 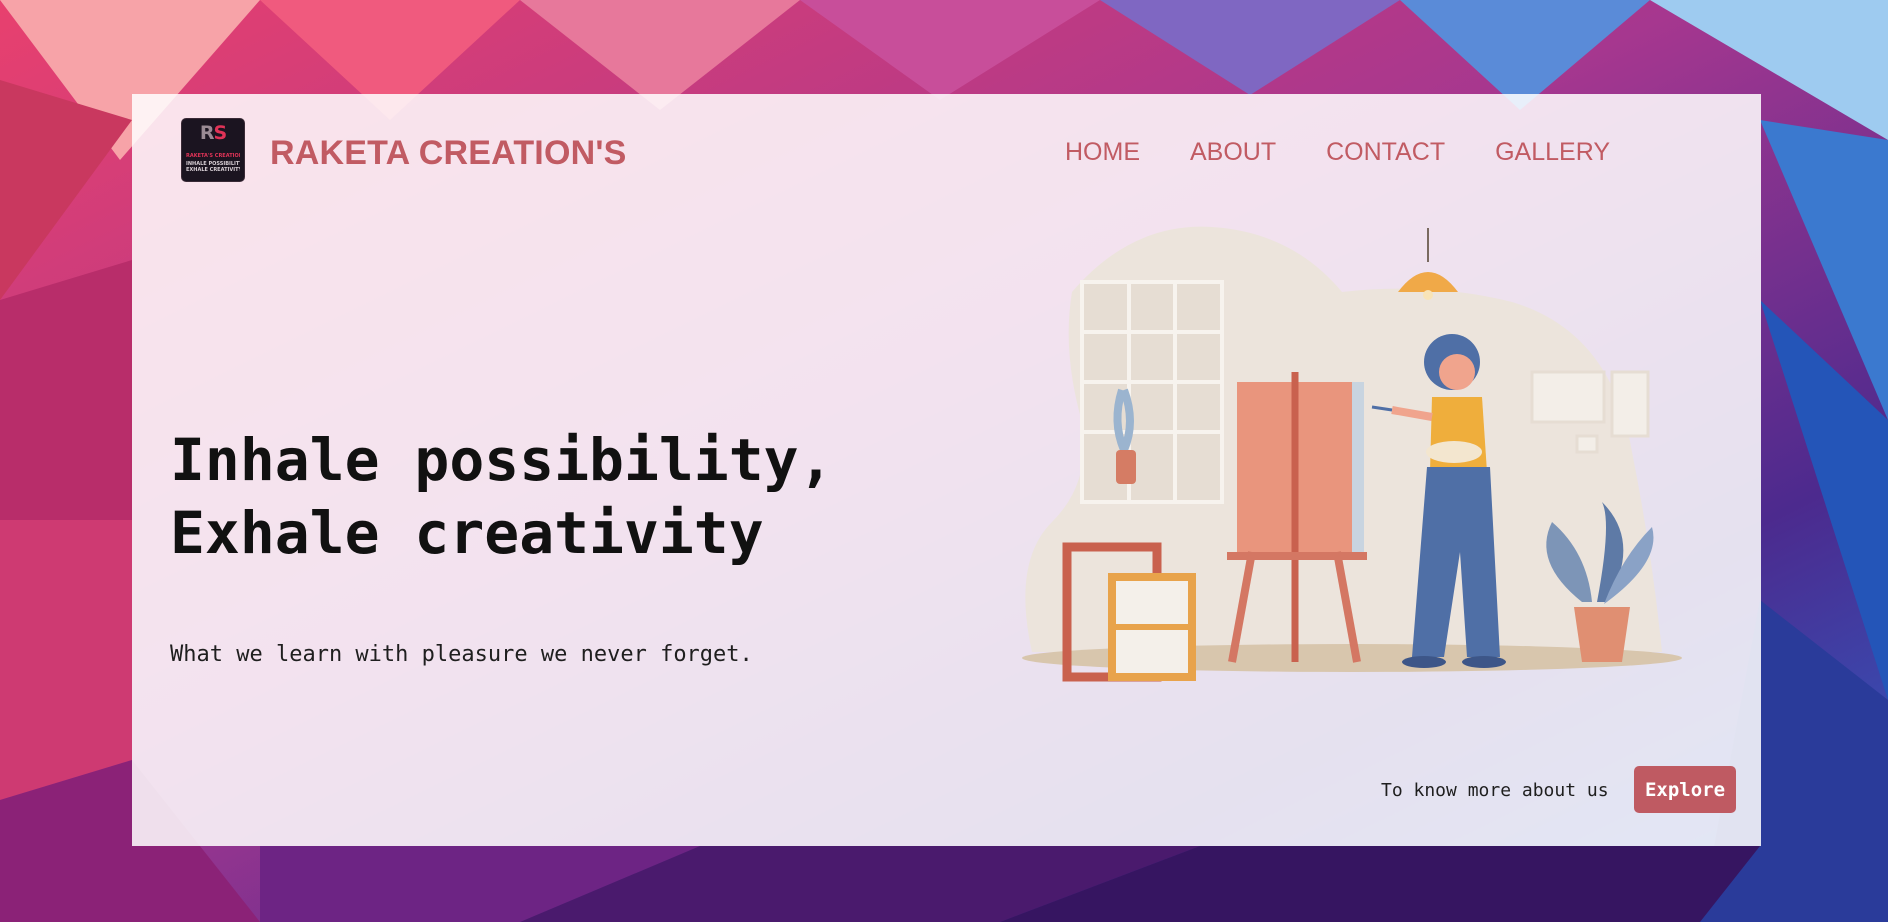 I want to click on logo-text-line3: EXHALE CREATIVITY, so click(x=213, y=170).